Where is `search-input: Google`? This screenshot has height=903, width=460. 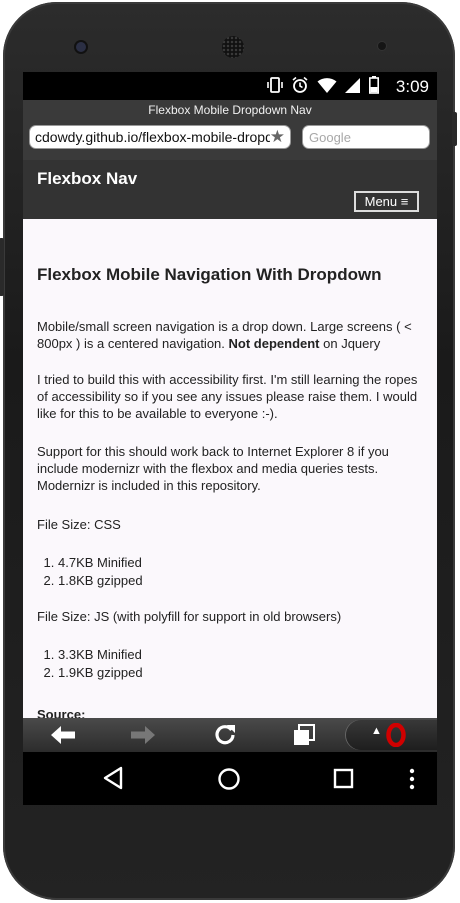
search-input: Google is located at coordinates (366, 137).